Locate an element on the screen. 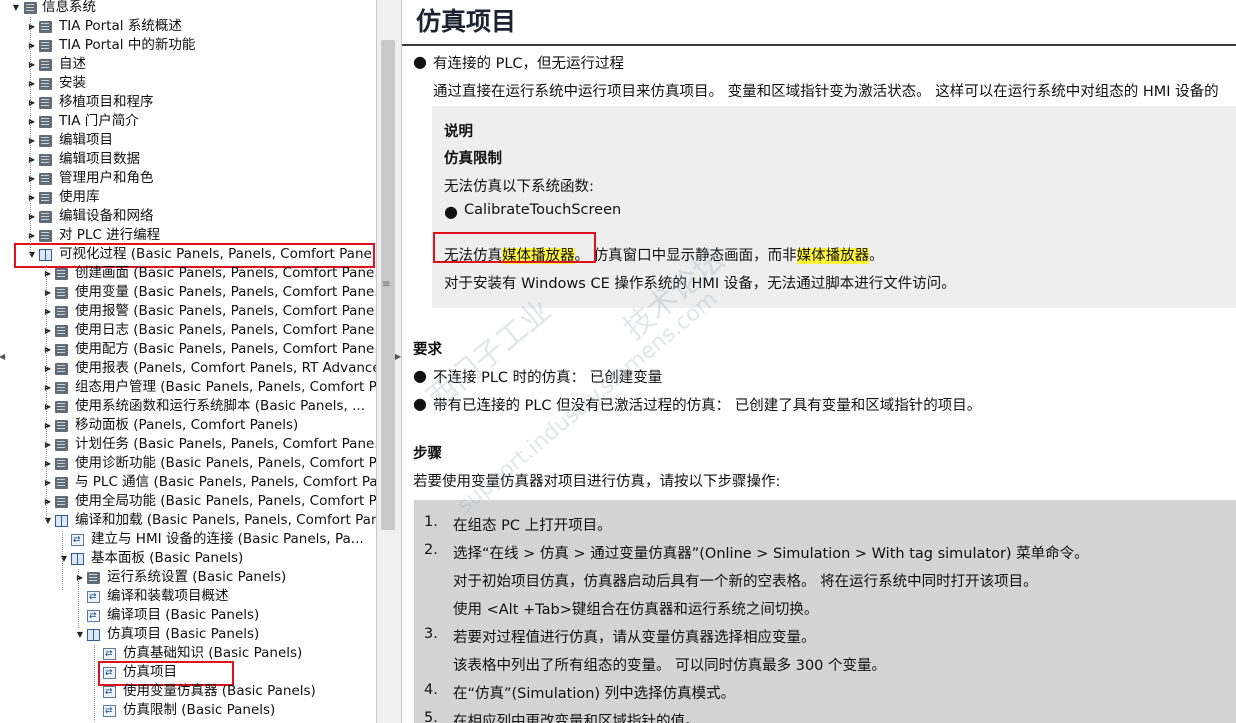  highlight-media-player: 媒体播放器 is located at coordinates (538, 256).